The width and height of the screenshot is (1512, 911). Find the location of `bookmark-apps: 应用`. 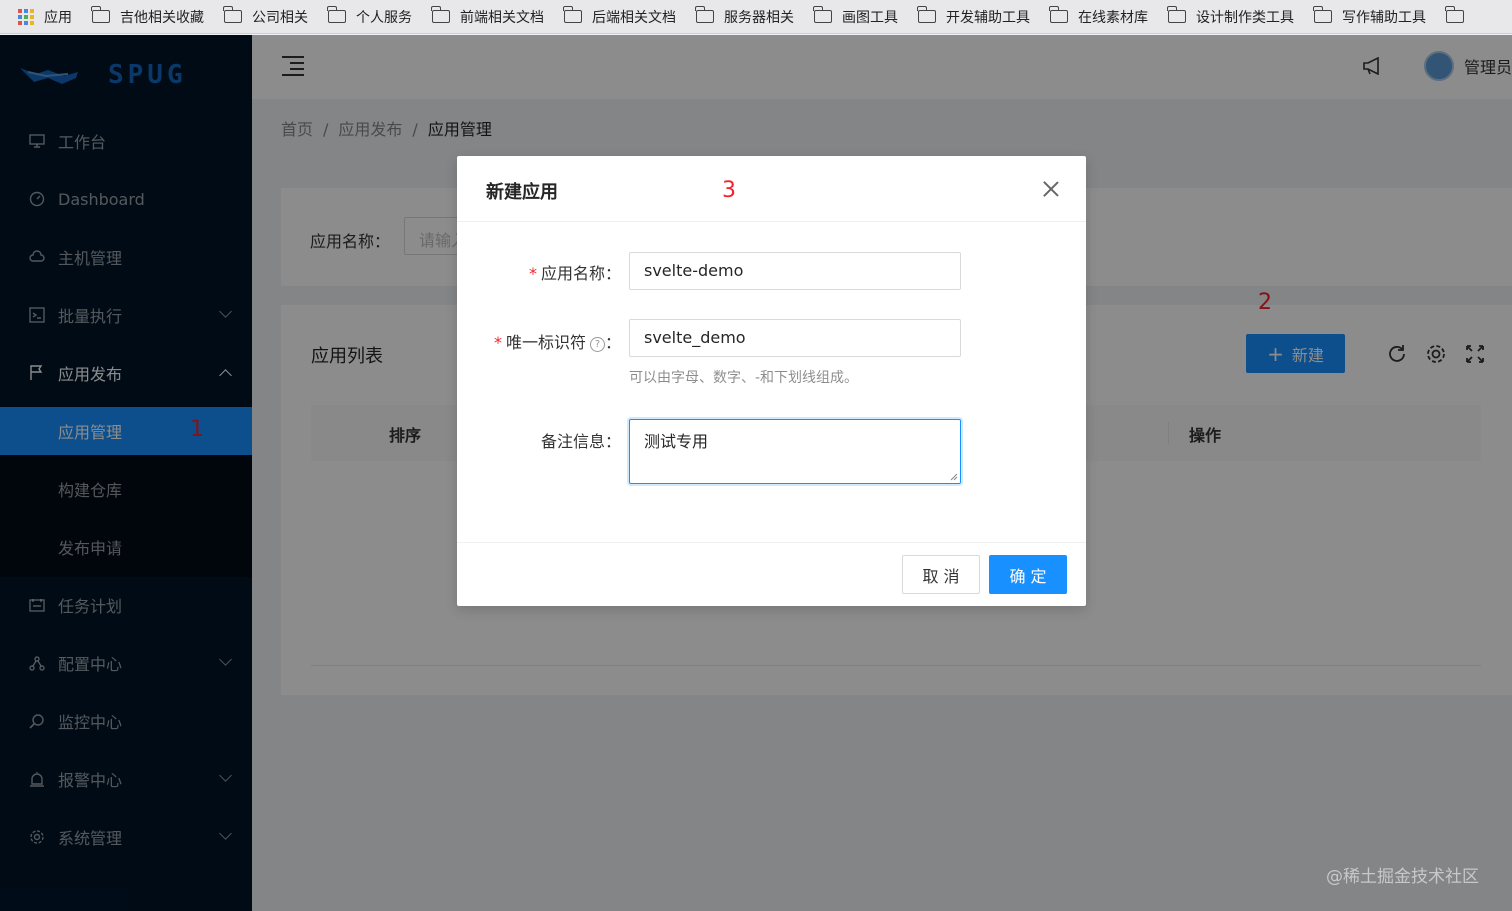

bookmark-apps: 应用 is located at coordinates (45, 17).